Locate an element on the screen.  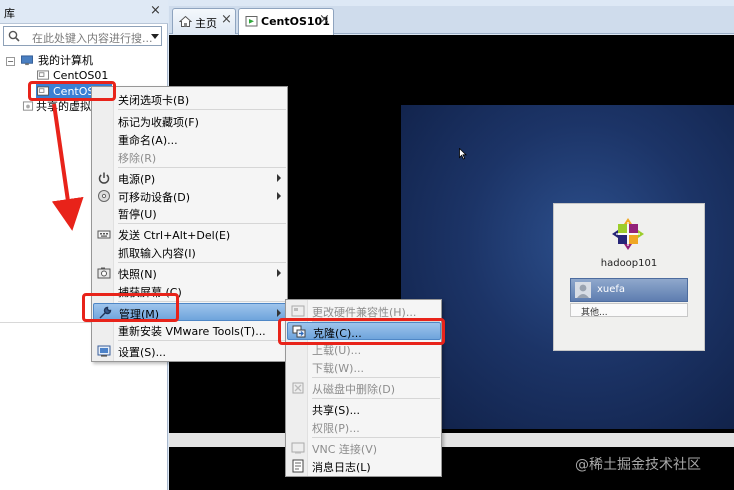
compat-icon is located at coordinates (298, 311).